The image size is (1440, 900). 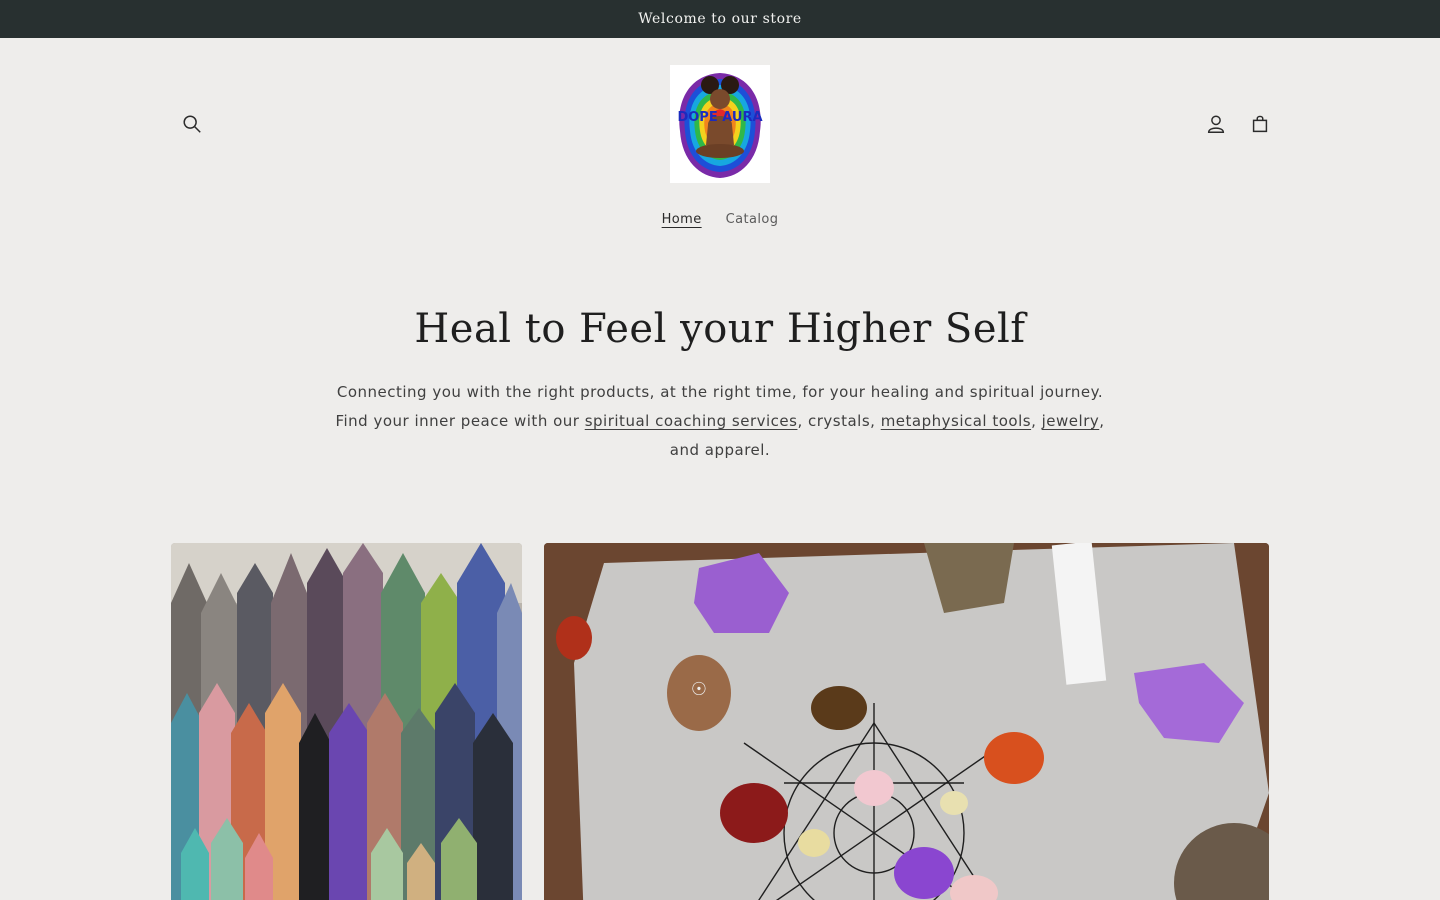 I want to click on jewelry-link: jewelry, so click(x=1071, y=421).